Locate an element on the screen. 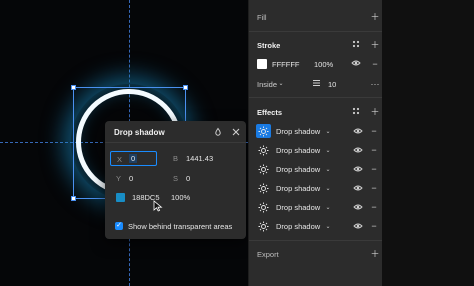 The height and width of the screenshot is (286, 474). add-effect-icon: ＋ is located at coordinates (375, 112).